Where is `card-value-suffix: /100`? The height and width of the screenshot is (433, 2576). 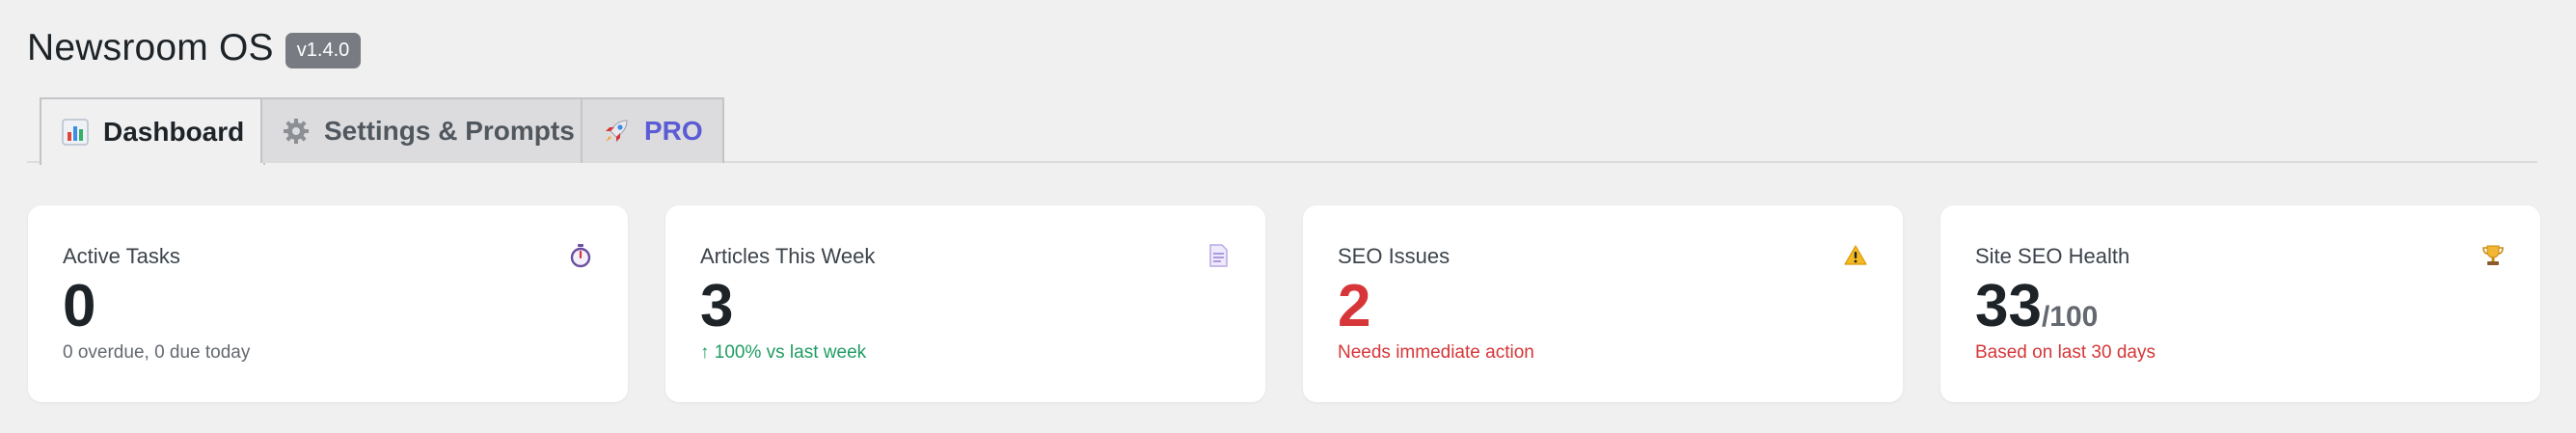 card-value-suffix: /100 is located at coordinates (2070, 317).